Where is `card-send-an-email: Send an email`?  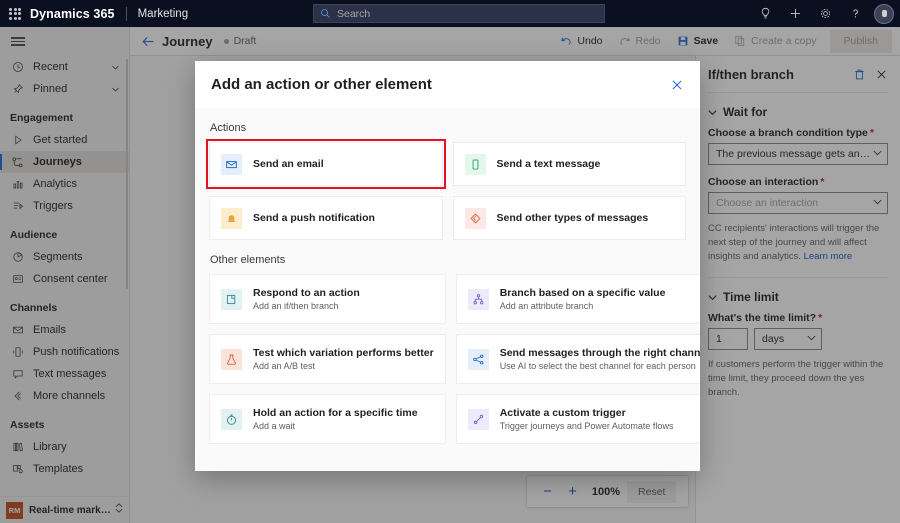
card-send-an-email: Send an email is located at coordinates (326, 164).